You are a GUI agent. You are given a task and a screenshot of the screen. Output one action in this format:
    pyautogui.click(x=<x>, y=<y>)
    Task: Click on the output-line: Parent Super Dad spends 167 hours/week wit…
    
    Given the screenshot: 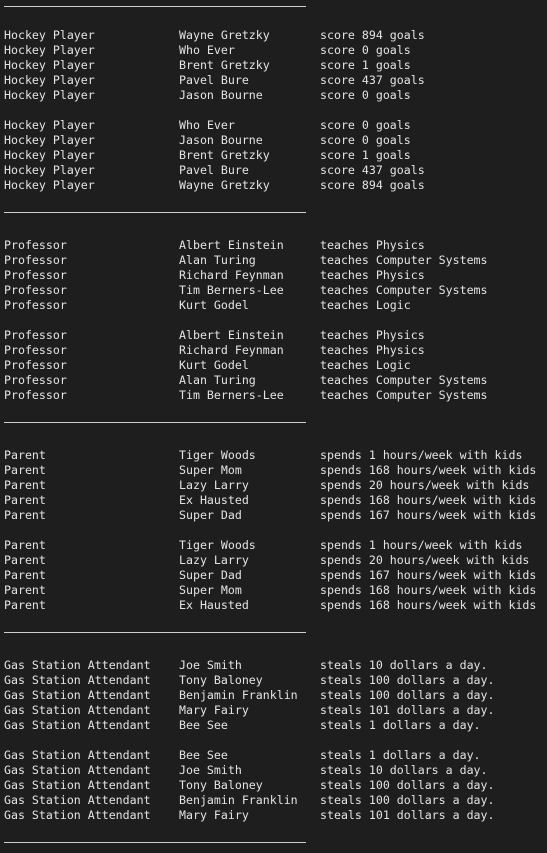 What is the action you would take?
    pyautogui.click(x=274, y=515)
    